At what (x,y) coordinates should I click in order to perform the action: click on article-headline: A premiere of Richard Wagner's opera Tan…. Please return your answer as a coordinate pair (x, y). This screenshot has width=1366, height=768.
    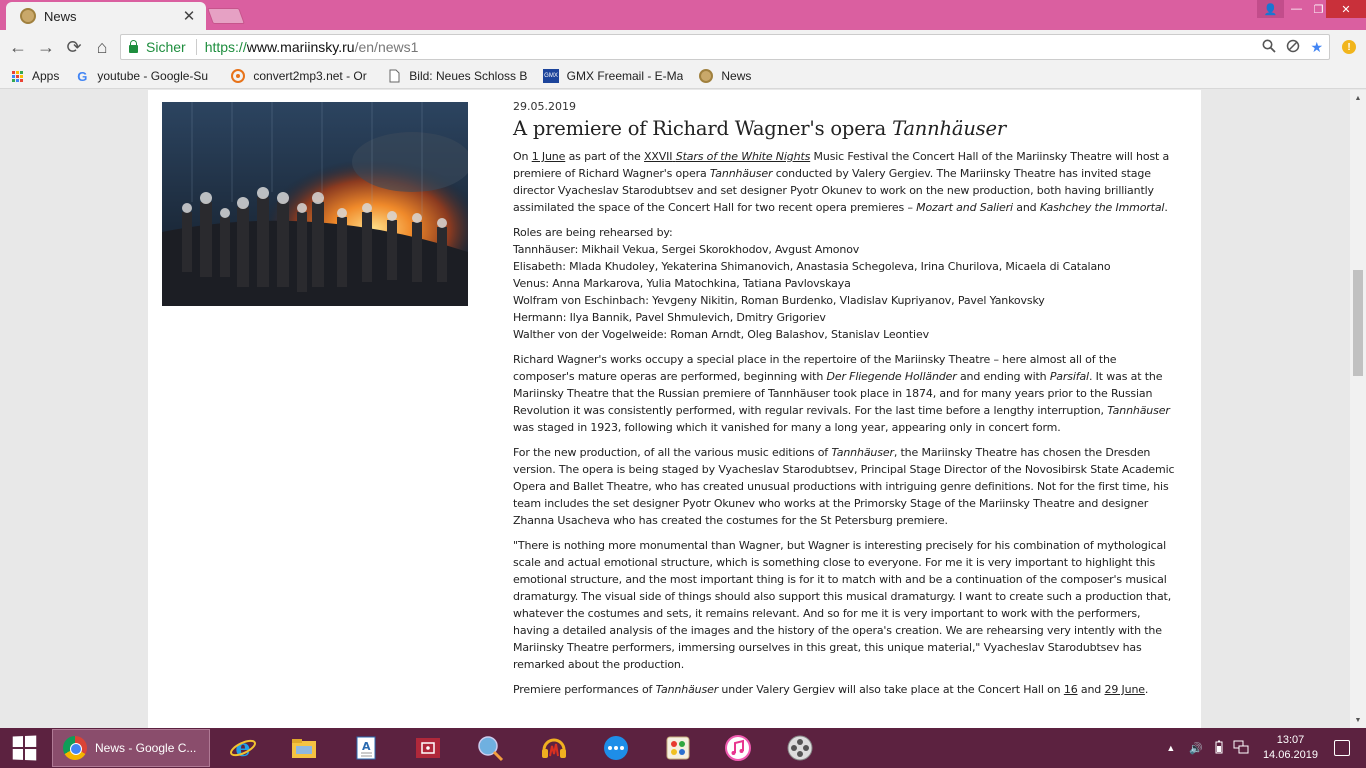
    Looking at the image, I should click on (759, 128).